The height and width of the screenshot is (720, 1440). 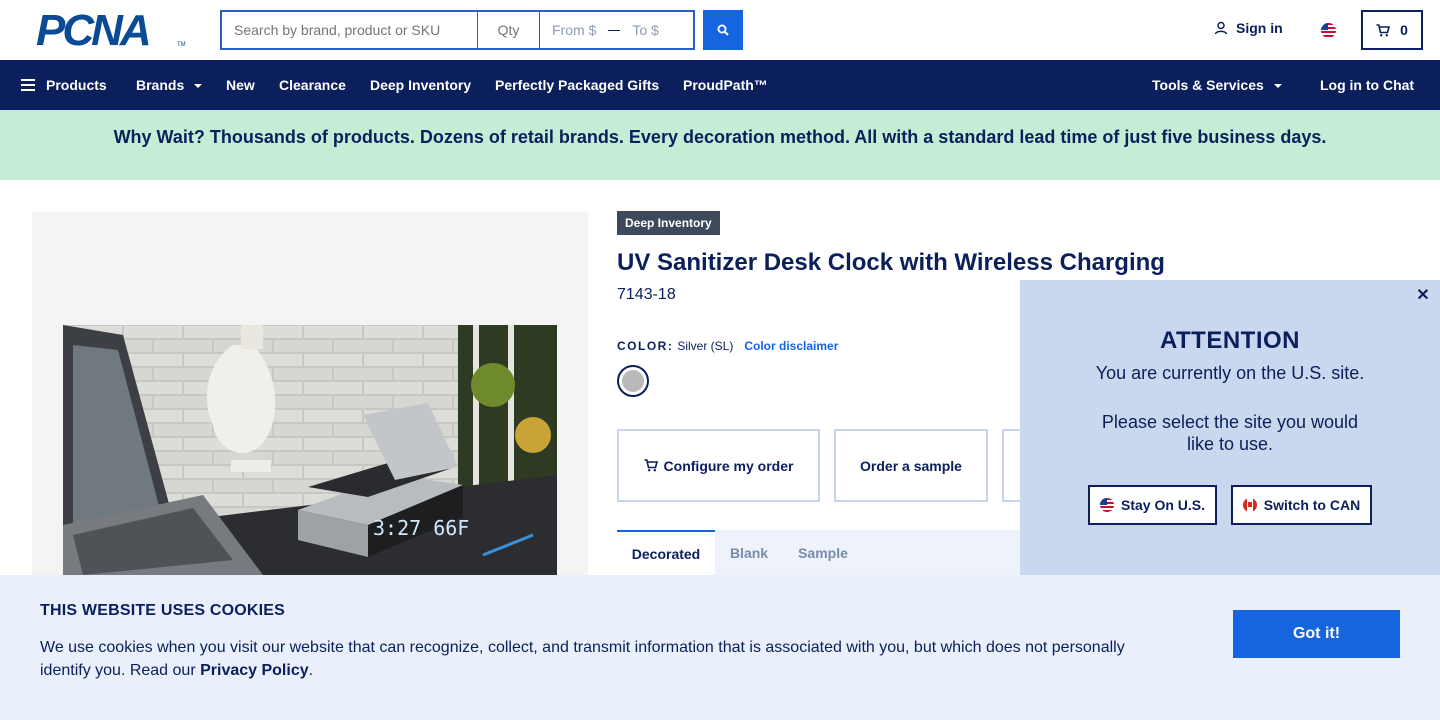 I want to click on product-sku: 7143-18, so click(x=646, y=294).